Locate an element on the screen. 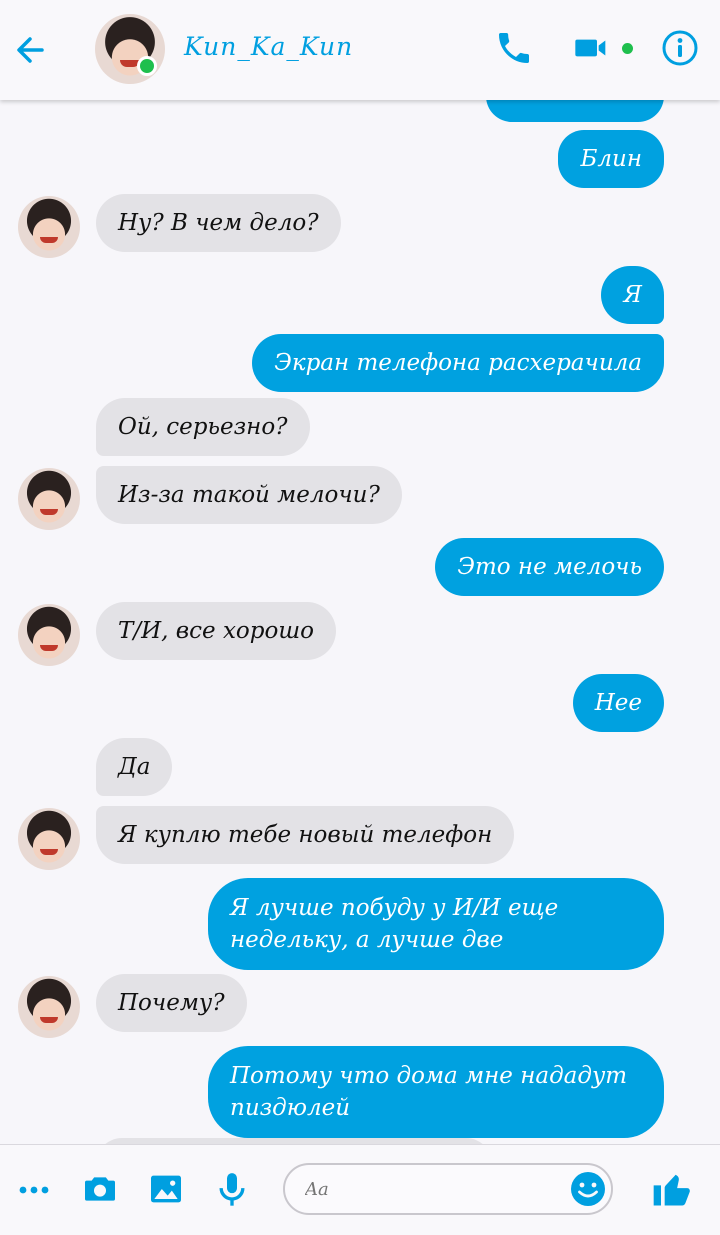 Image resolution: width=720 pixels, height=1235 pixels. message-text: Ой, серьезно? is located at coordinates (203, 427).